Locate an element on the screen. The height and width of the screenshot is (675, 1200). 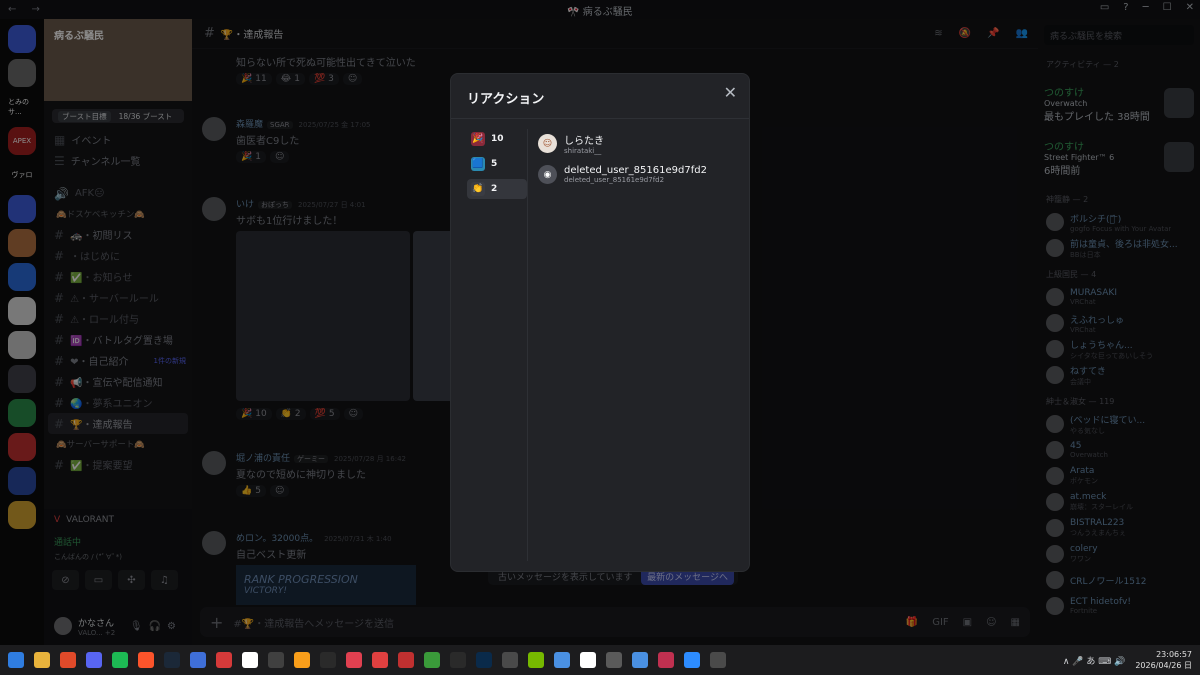
reaction-tab-count: 5 is located at coordinates (494, 164).